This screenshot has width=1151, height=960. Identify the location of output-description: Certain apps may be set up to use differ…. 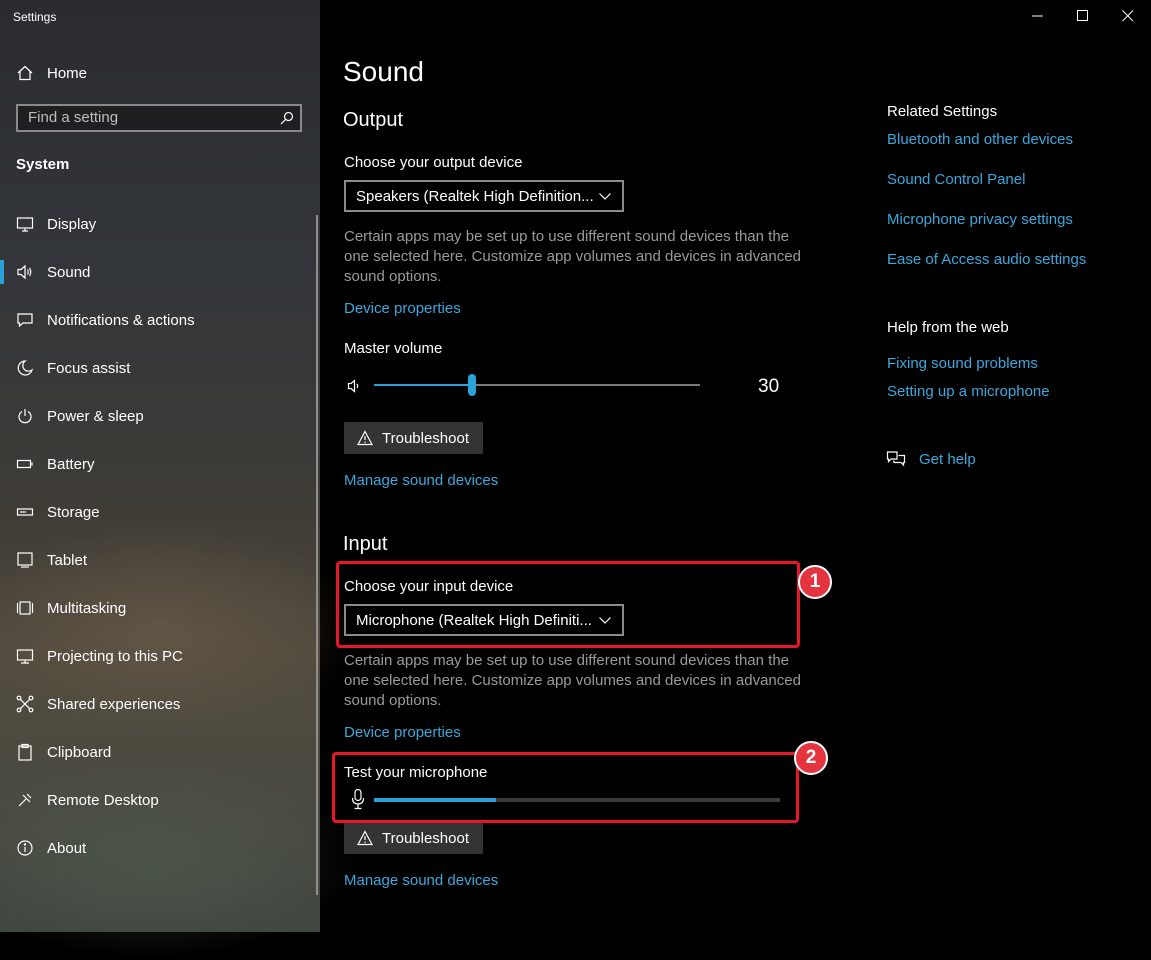
(572, 256).